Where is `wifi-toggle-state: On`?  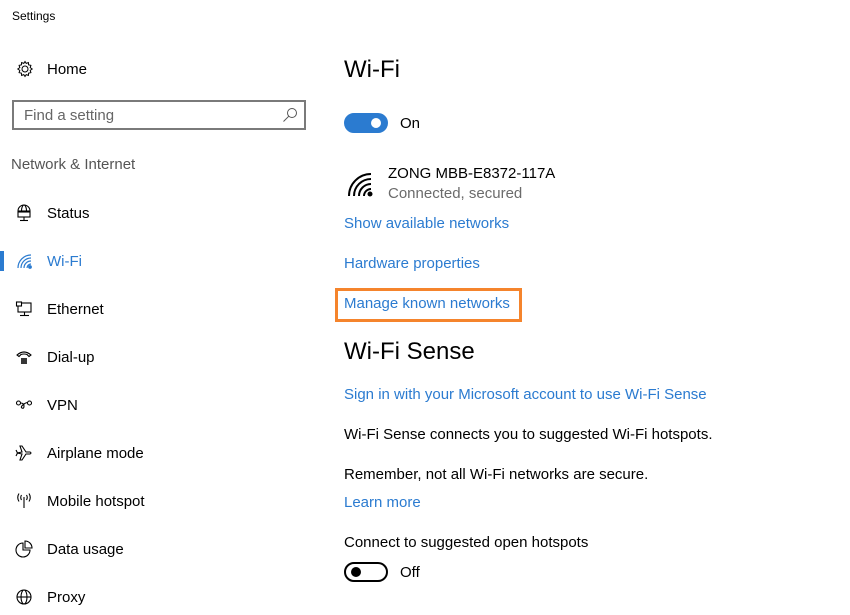
wifi-toggle-state: On is located at coordinates (410, 123).